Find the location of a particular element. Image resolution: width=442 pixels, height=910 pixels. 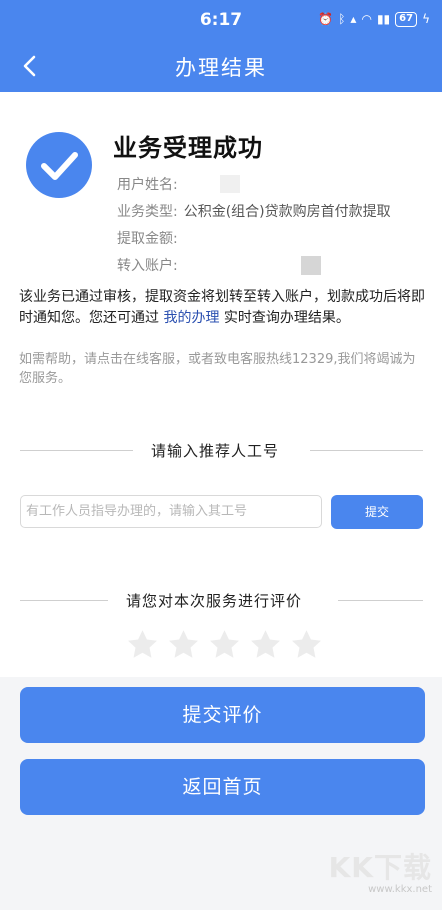

watermark-url: www.kkx.net is located at coordinates (400, 889).